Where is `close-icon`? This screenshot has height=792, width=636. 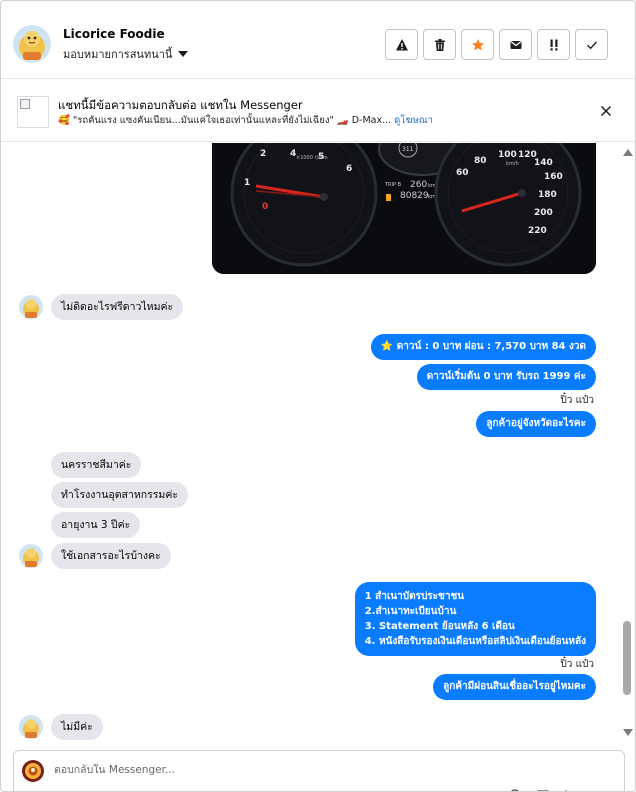 close-icon is located at coordinates (606, 111).